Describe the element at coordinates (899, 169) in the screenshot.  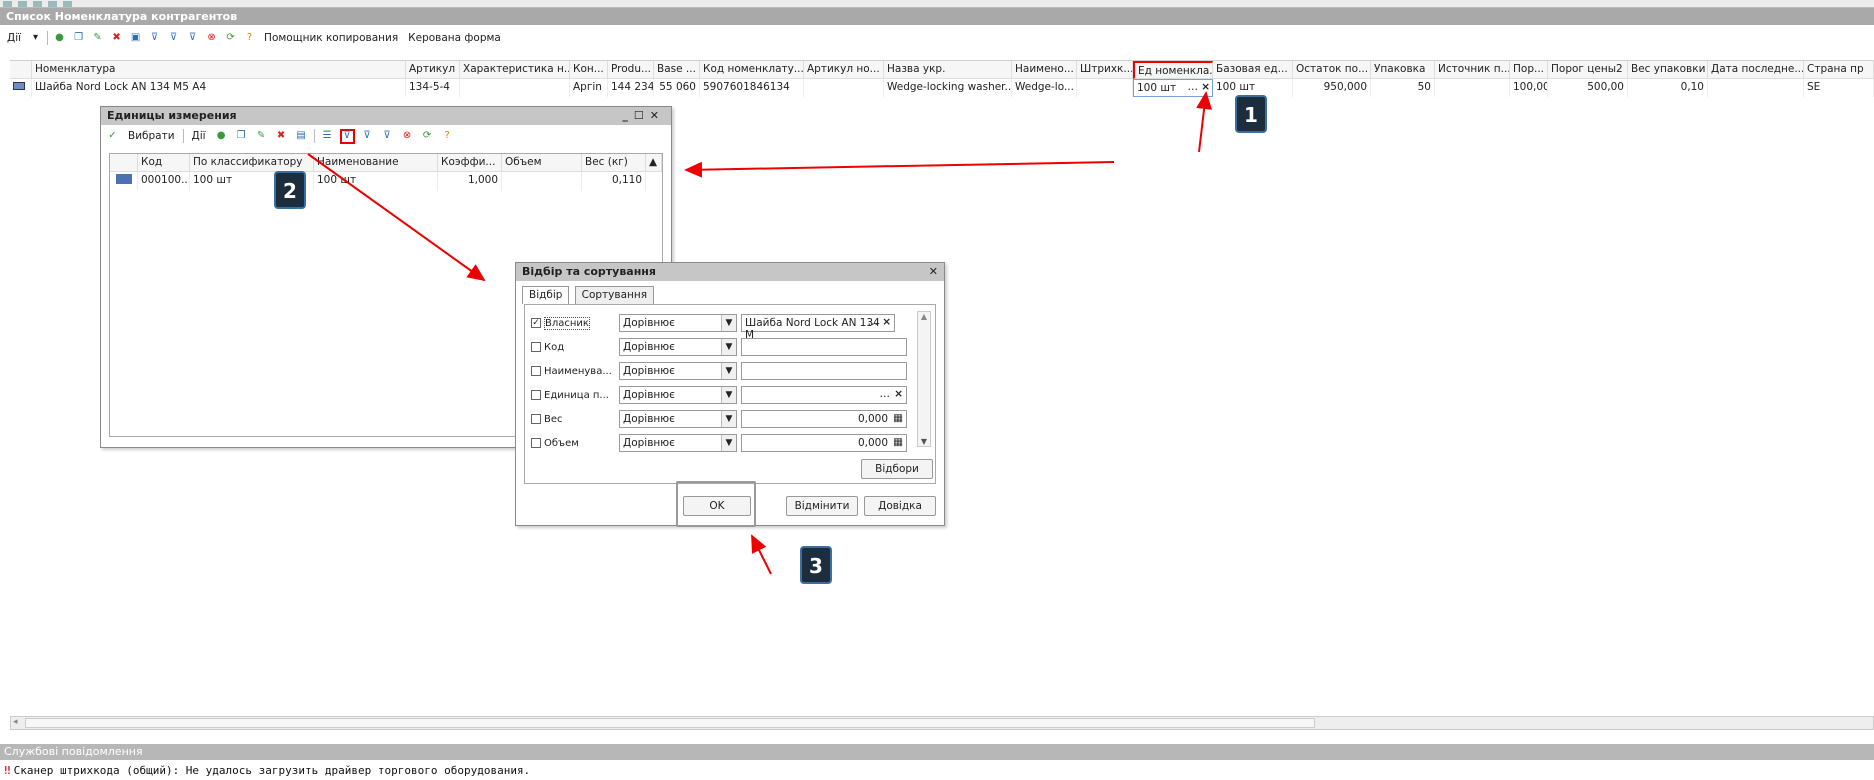
I see `arrow-to-units-window` at that location.